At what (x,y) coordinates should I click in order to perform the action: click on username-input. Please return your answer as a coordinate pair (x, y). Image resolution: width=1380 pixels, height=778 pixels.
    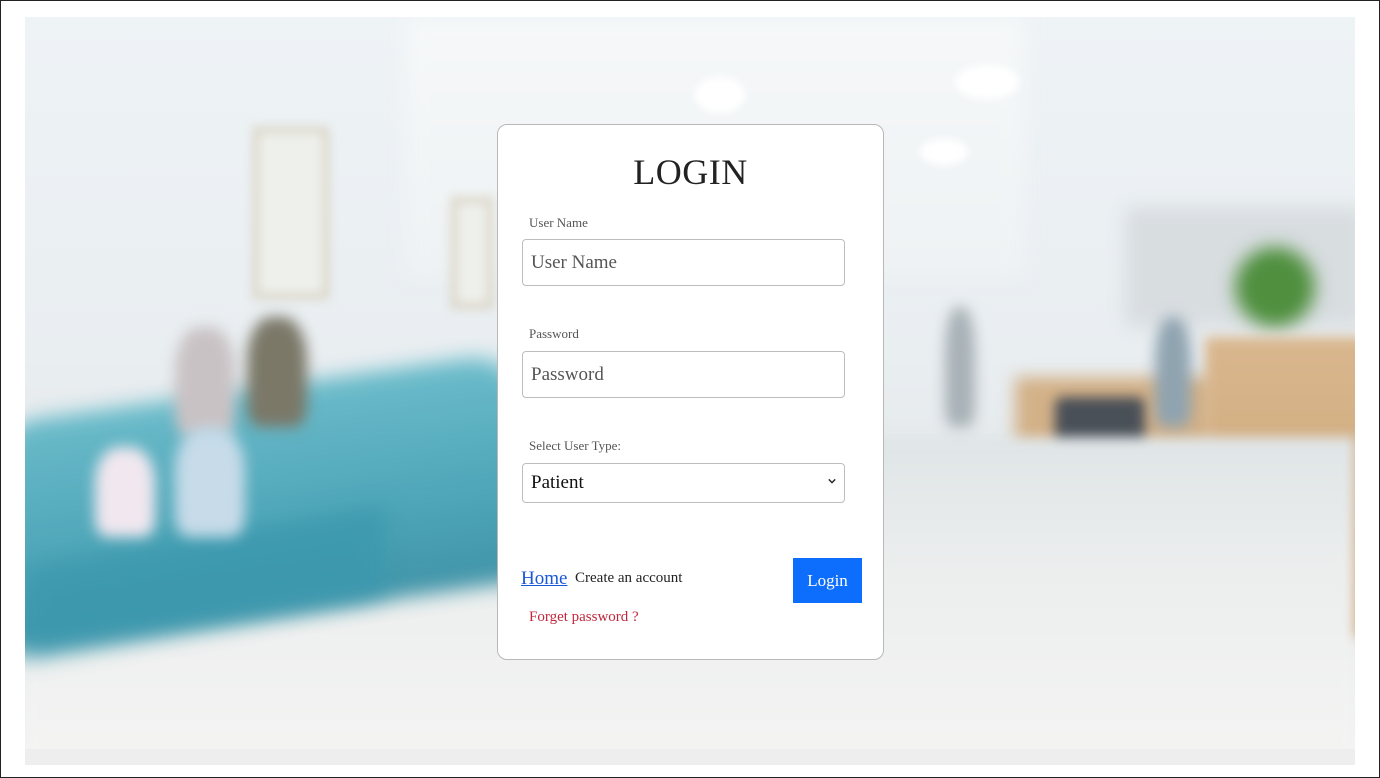
    Looking at the image, I should click on (683, 262).